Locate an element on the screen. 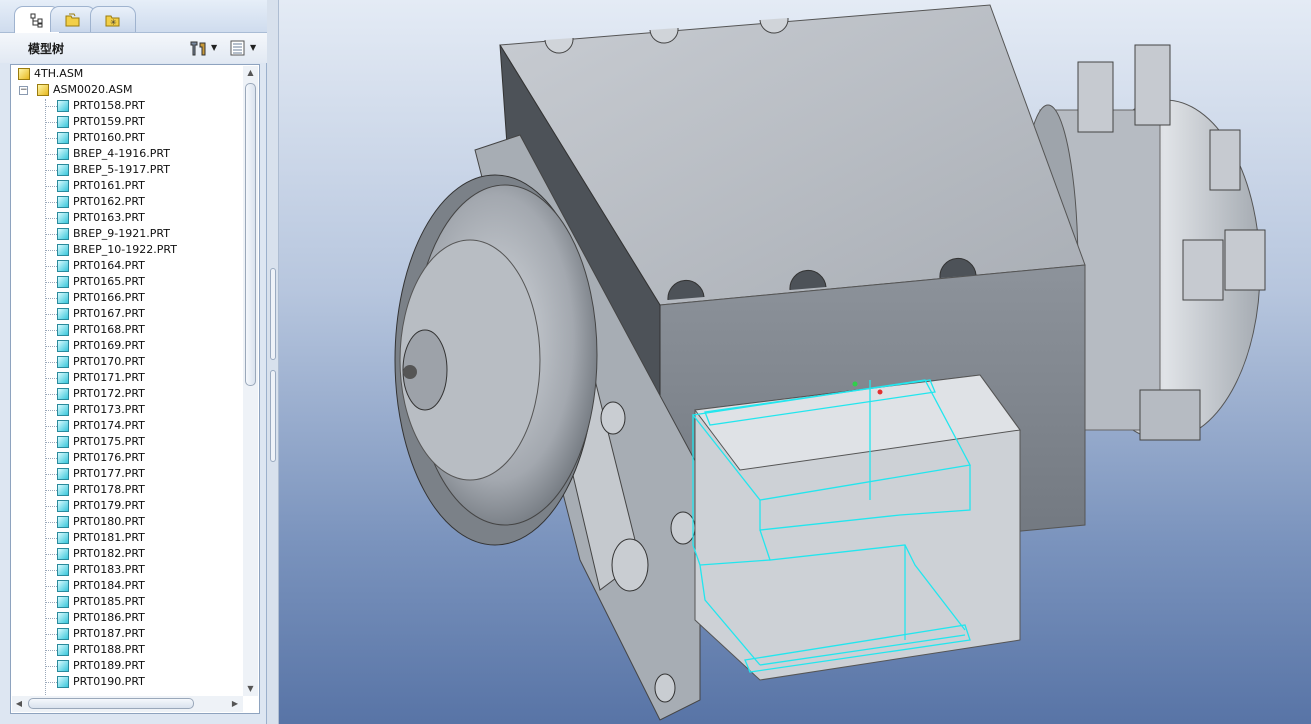 The image size is (1311, 724). tree-node-label: PRT0181.PRT is located at coordinates (109, 537).